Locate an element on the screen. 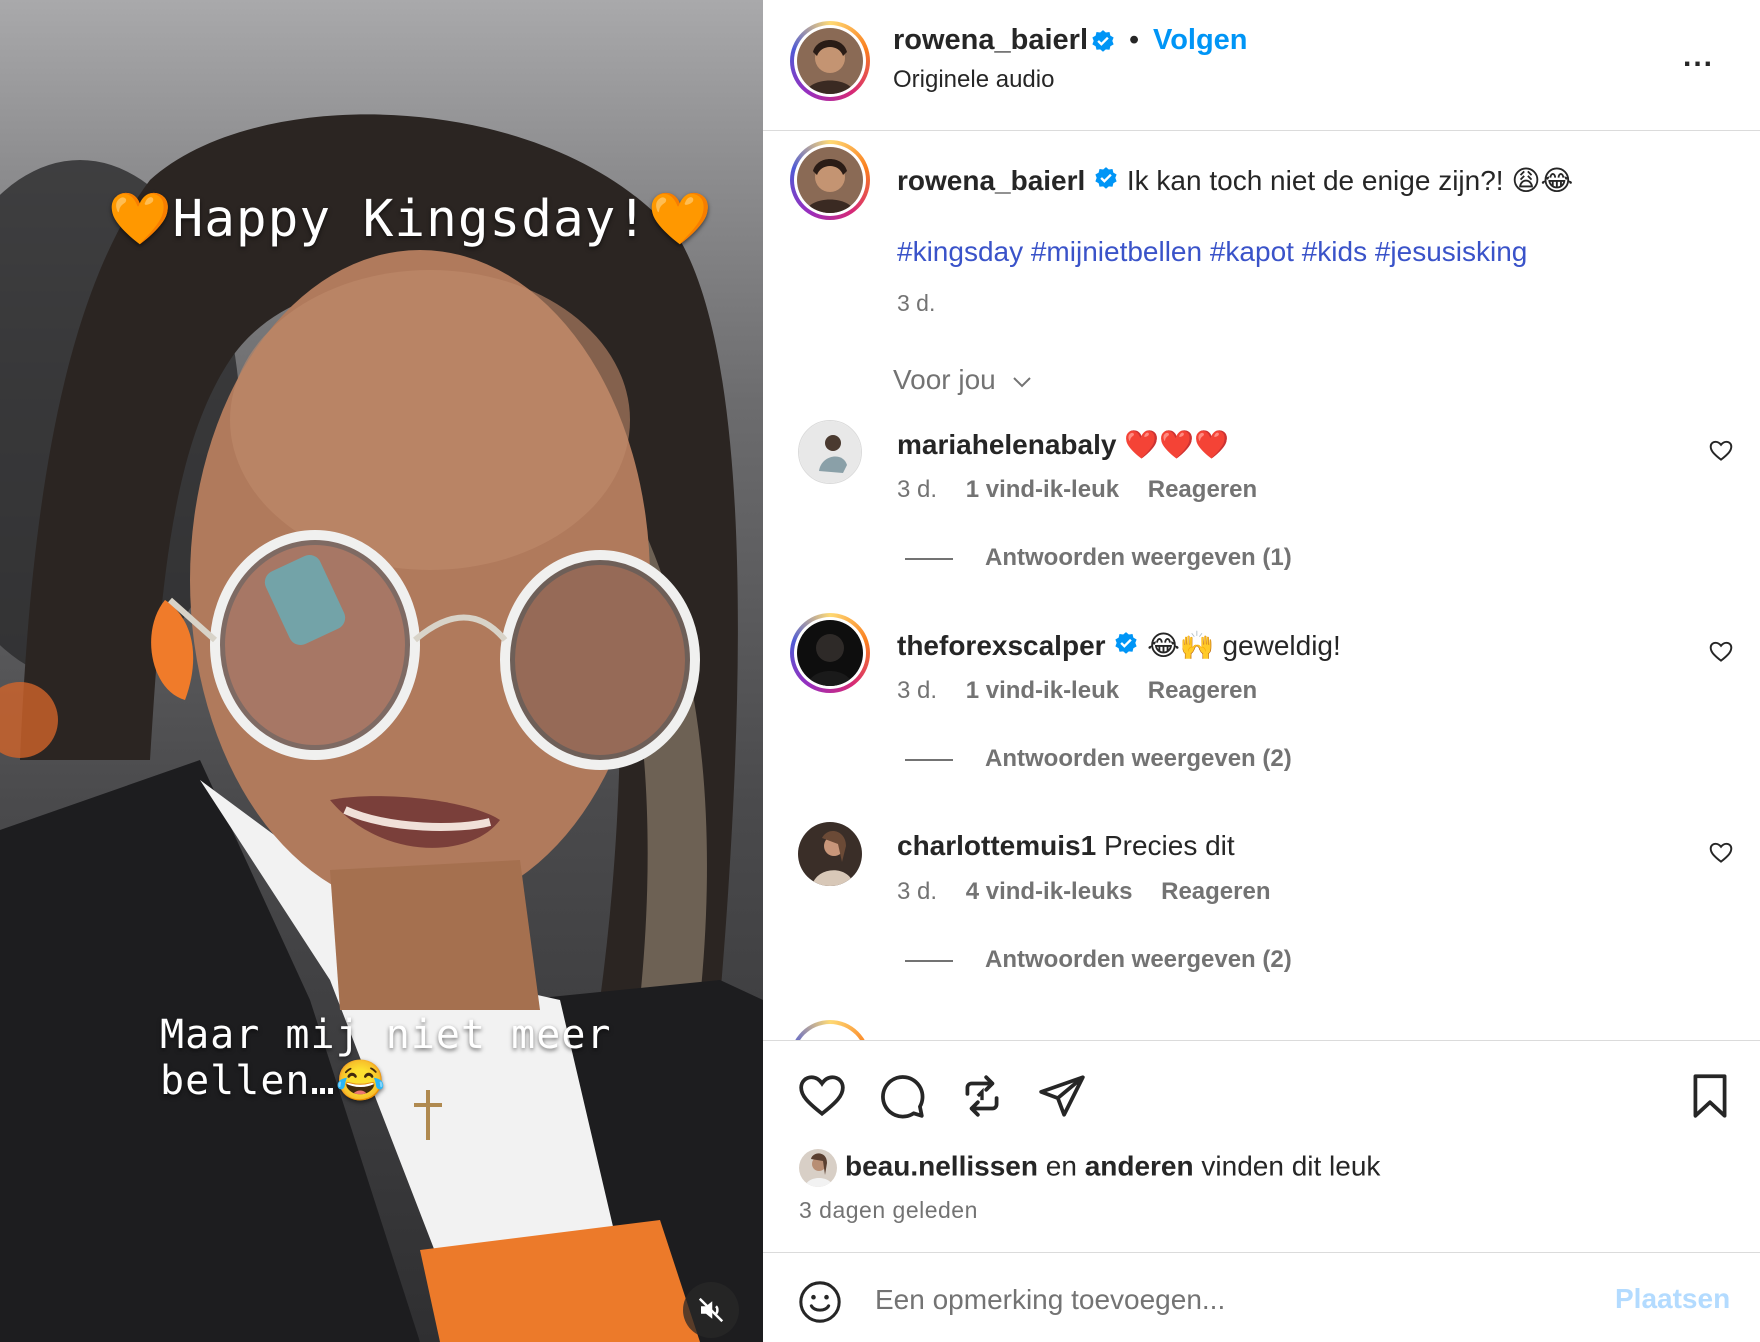  post-timestamp: 3 dagen geleden is located at coordinates (888, 1210).